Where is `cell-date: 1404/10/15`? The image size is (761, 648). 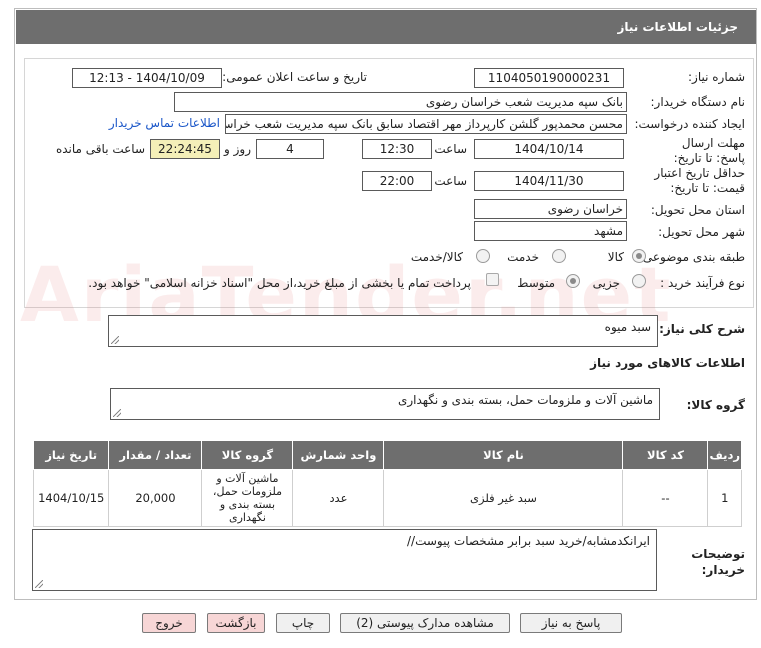 cell-date: 1404/10/15 is located at coordinates (71, 498).